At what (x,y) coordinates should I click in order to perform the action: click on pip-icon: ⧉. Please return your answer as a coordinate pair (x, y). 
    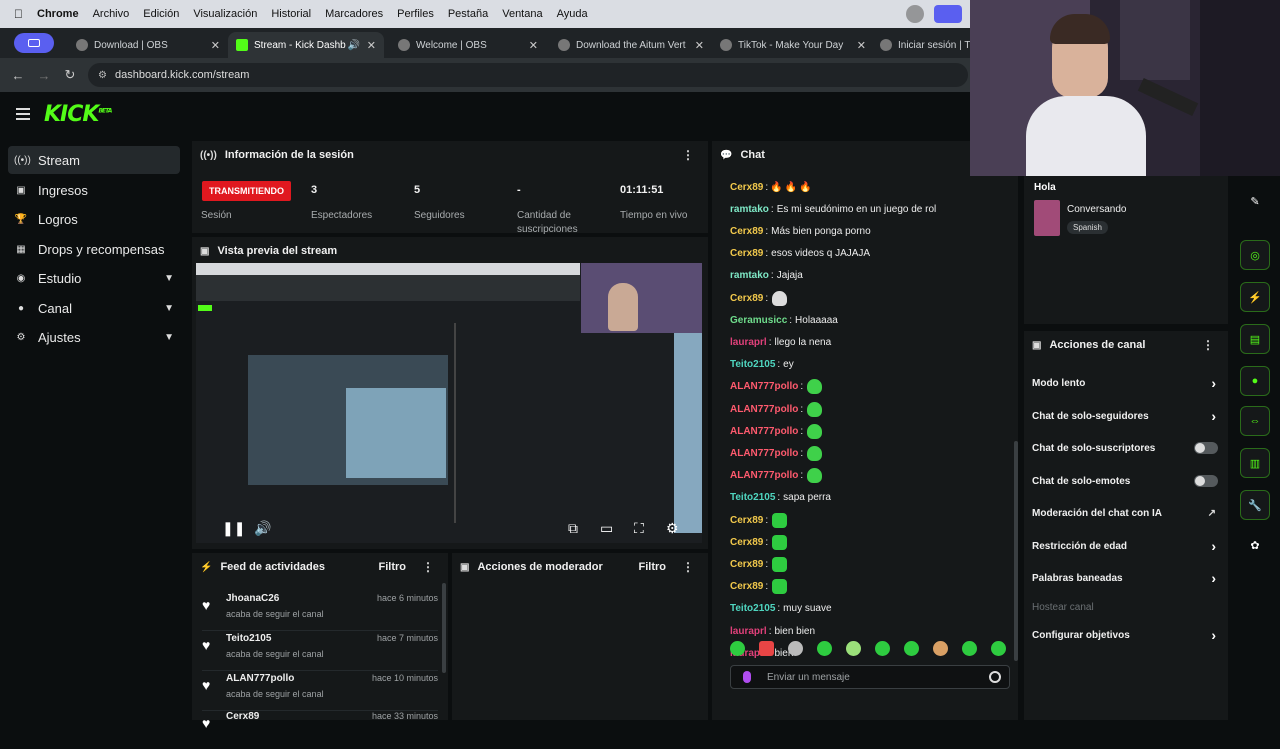
    Looking at the image, I should click on (573, 528).